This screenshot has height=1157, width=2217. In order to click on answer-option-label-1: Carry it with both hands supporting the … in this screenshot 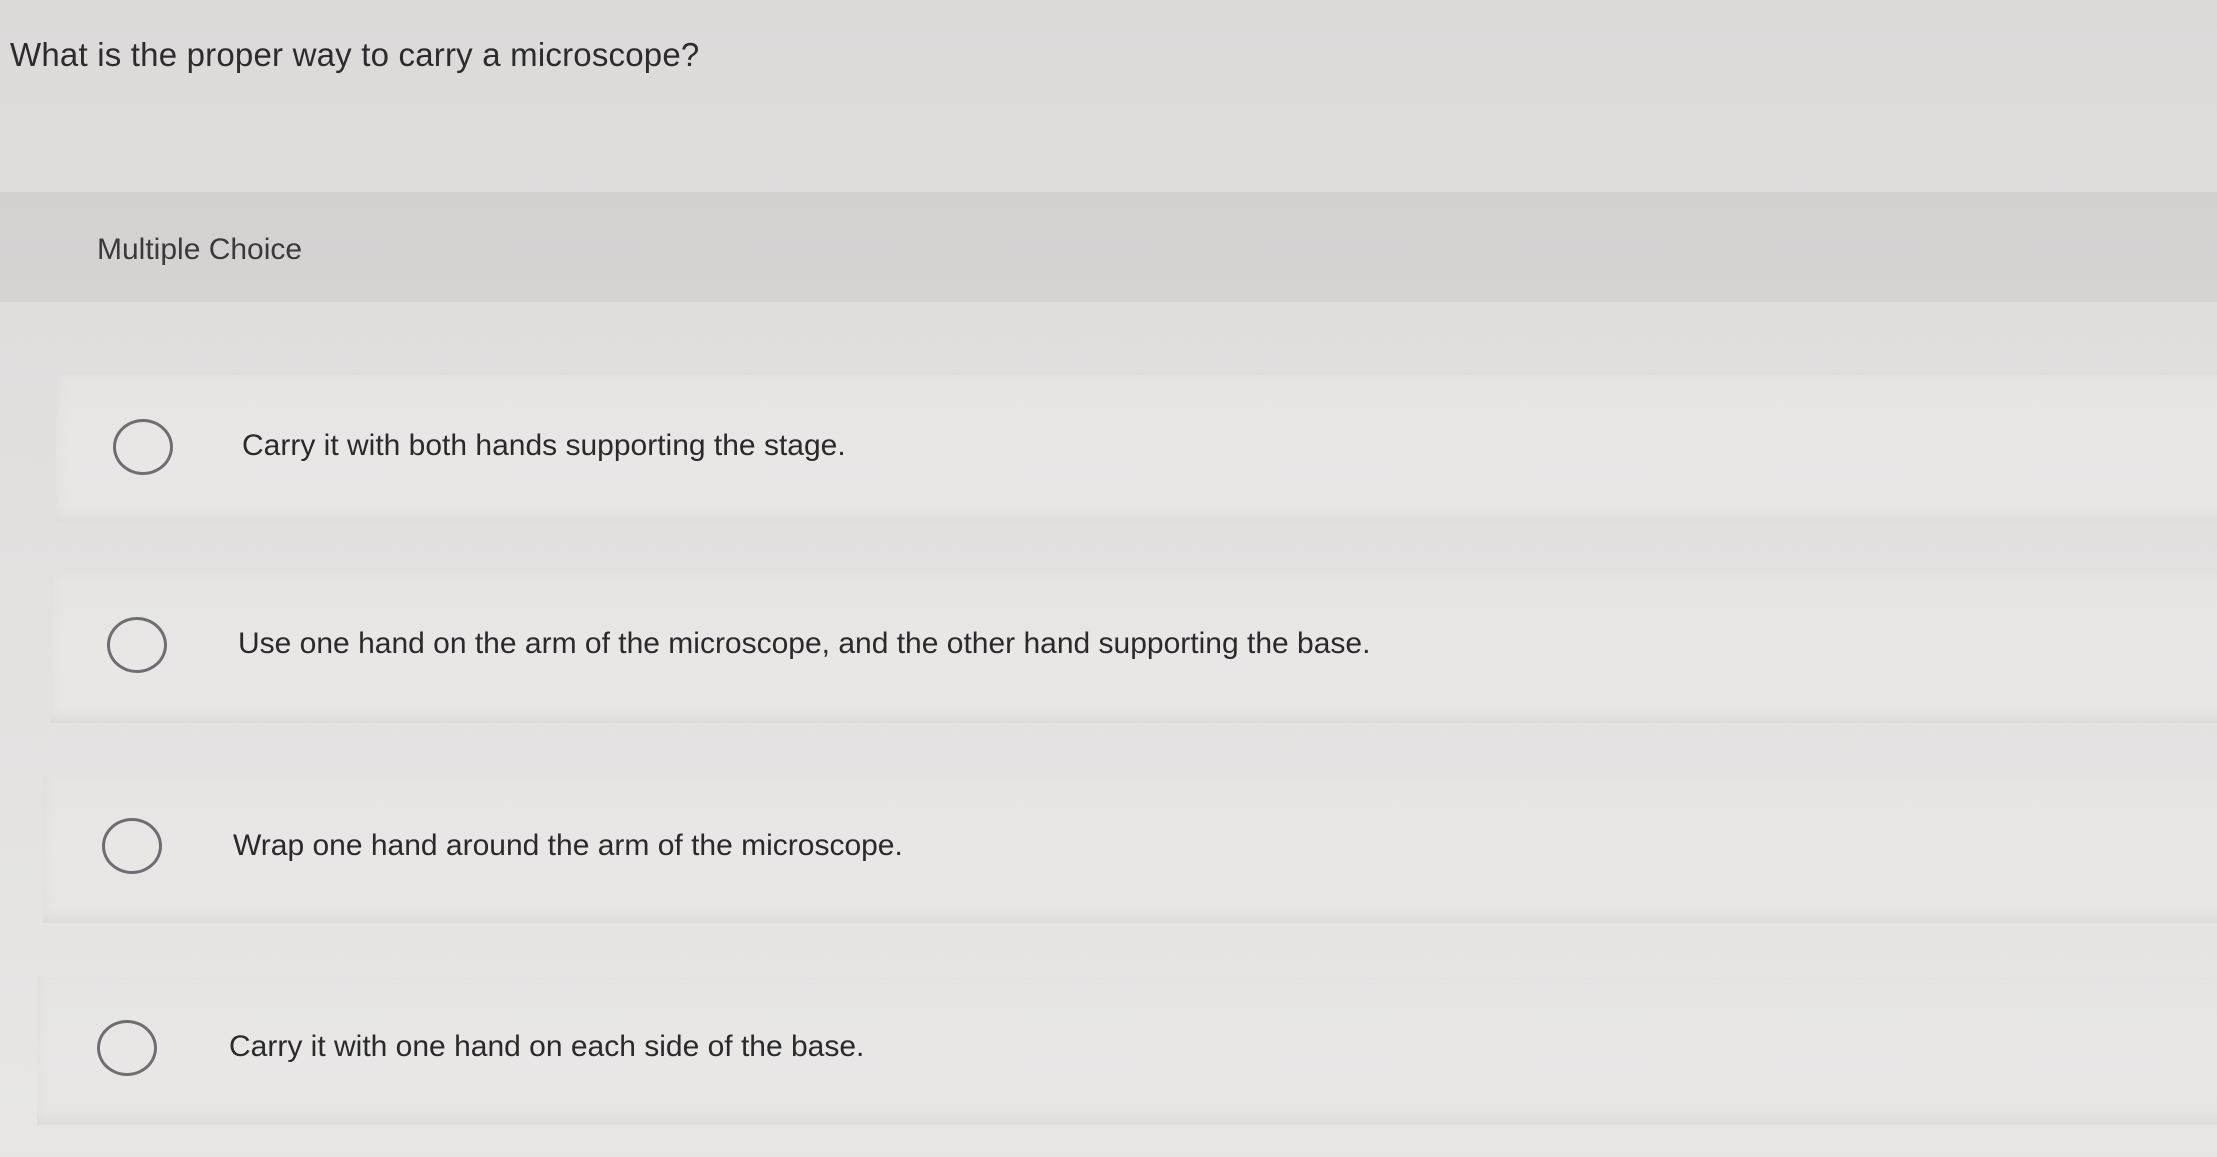, I will do `click(544, 446)`.